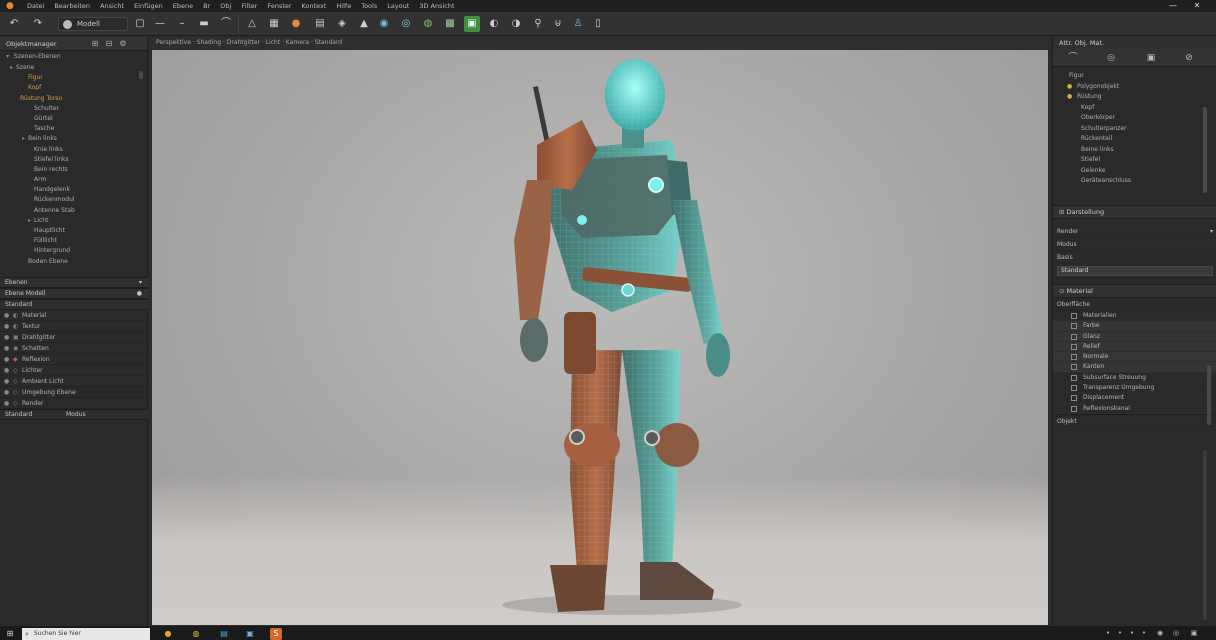 This screenshot has width=1216, height=640. Describe the element at coordinates (35, 6) in the screenshot. I see `menu-item: Datei` at that location.